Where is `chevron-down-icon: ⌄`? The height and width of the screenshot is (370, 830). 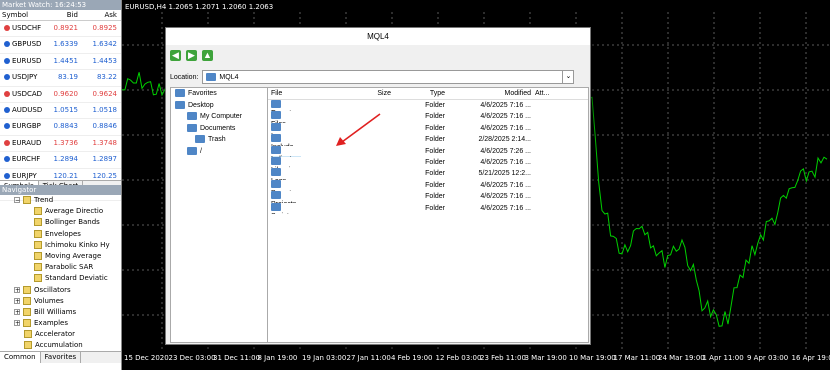 chevron-down-icon: ⌄ is located at coordinates (567, 77).